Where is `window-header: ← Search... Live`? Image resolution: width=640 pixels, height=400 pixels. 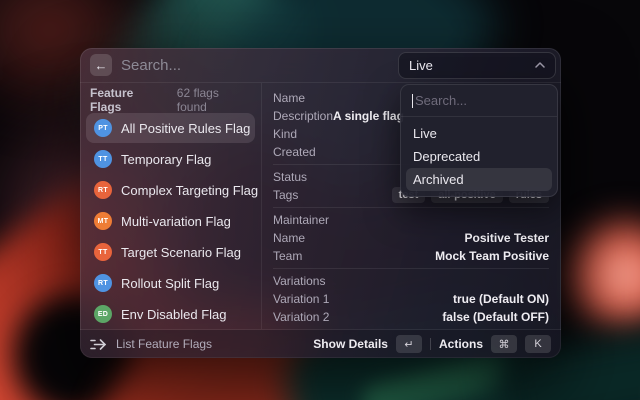
window-header: ← Search... Live is located at coordinates (320, 65).